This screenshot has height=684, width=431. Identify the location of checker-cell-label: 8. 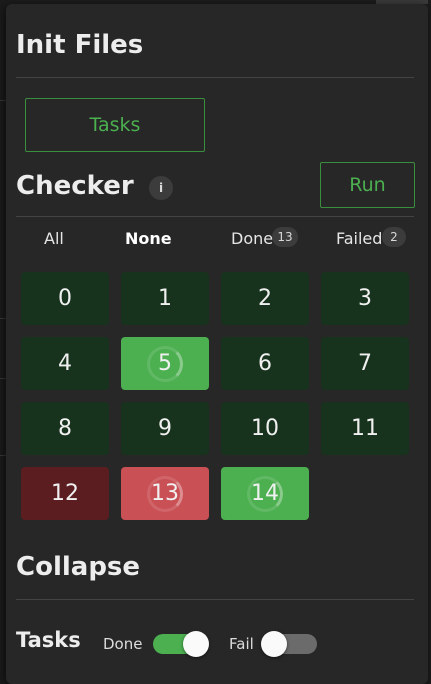
(65, 428).